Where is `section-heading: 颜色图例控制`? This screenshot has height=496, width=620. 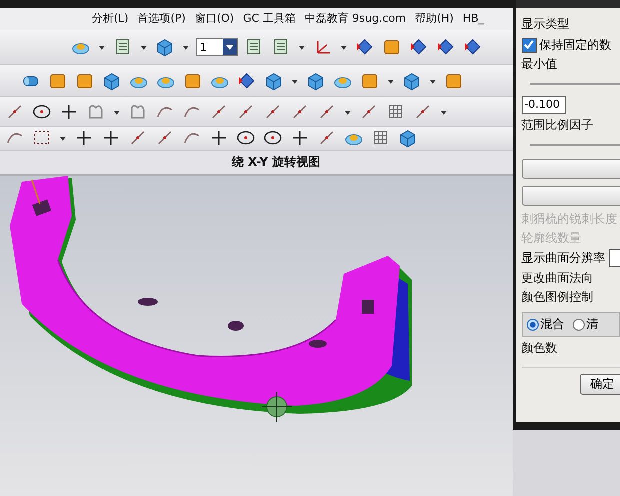 section-heading: 颜色图例控制 is located at coordinates (558, 297).